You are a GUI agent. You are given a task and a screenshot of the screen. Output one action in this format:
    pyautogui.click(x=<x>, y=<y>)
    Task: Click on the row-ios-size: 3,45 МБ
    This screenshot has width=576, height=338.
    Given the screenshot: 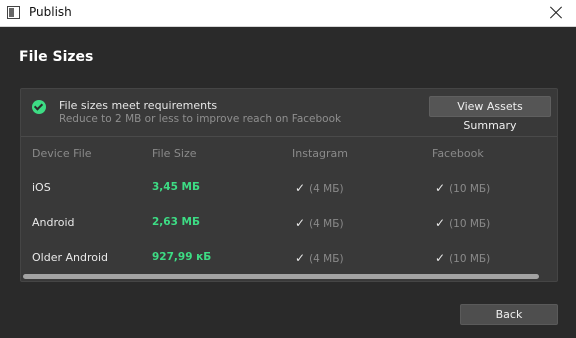 What is the action you would take?
    pyautogui.click(x=176, y=187)
    